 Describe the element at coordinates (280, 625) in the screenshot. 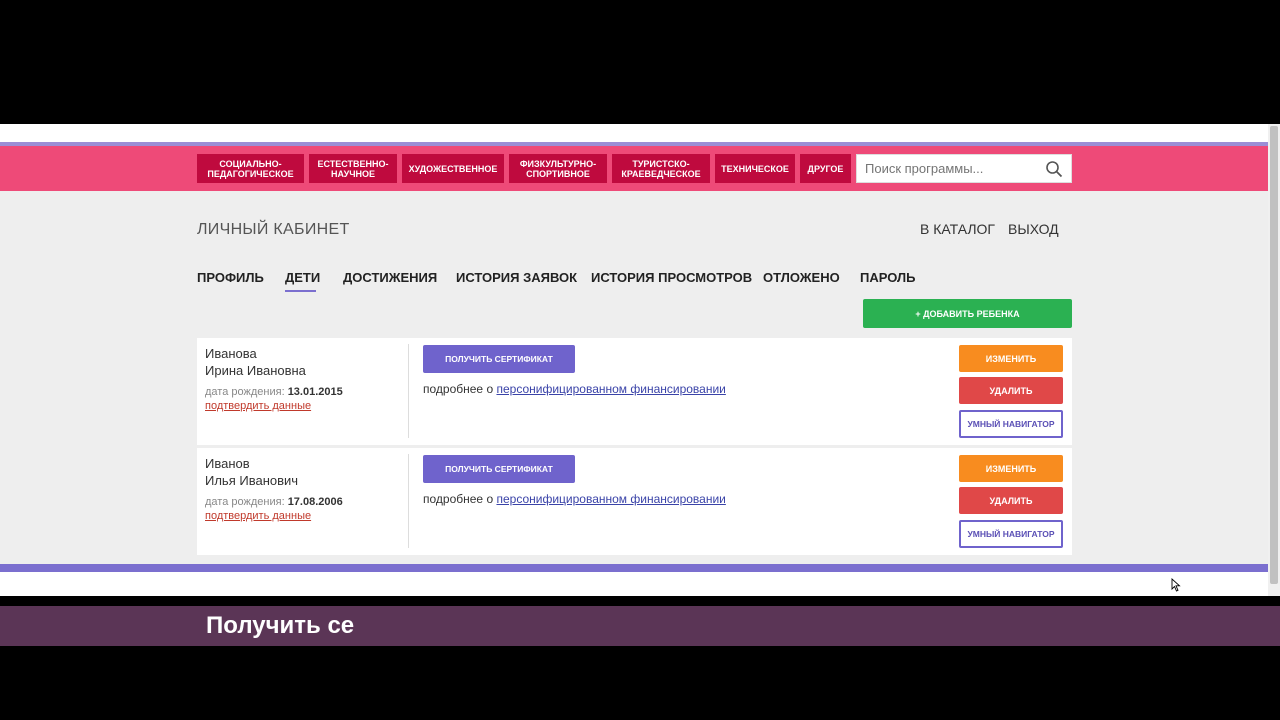

I see `video-caption: Получить се` at that location.